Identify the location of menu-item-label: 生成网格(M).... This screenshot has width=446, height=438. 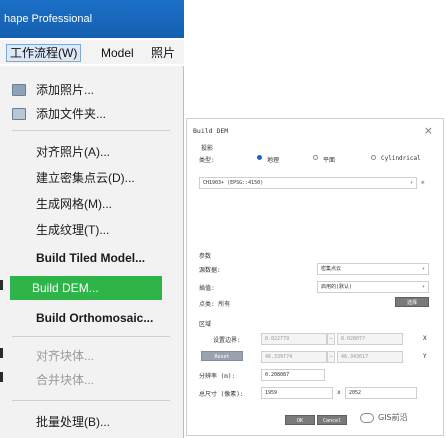
(74, 204).